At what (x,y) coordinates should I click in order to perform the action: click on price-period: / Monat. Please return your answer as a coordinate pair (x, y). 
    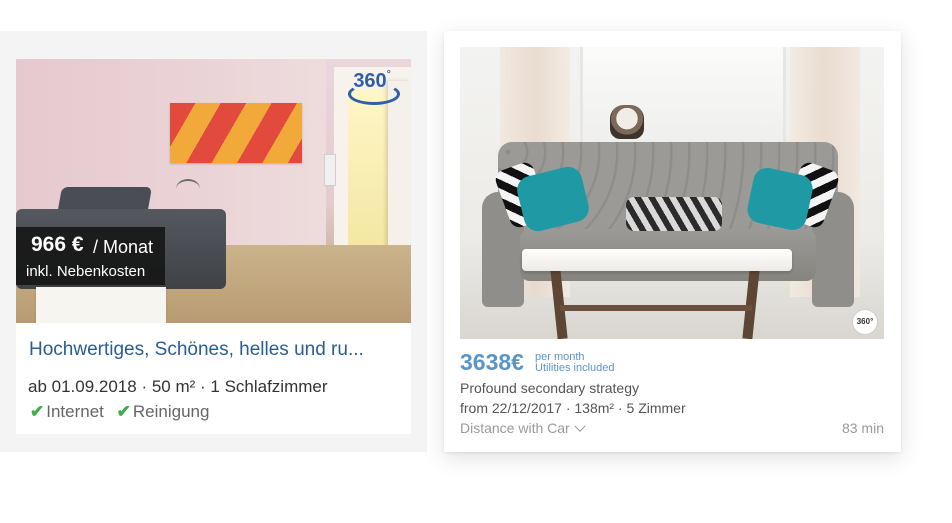
    Looking at the image, I should click on (123, 247).